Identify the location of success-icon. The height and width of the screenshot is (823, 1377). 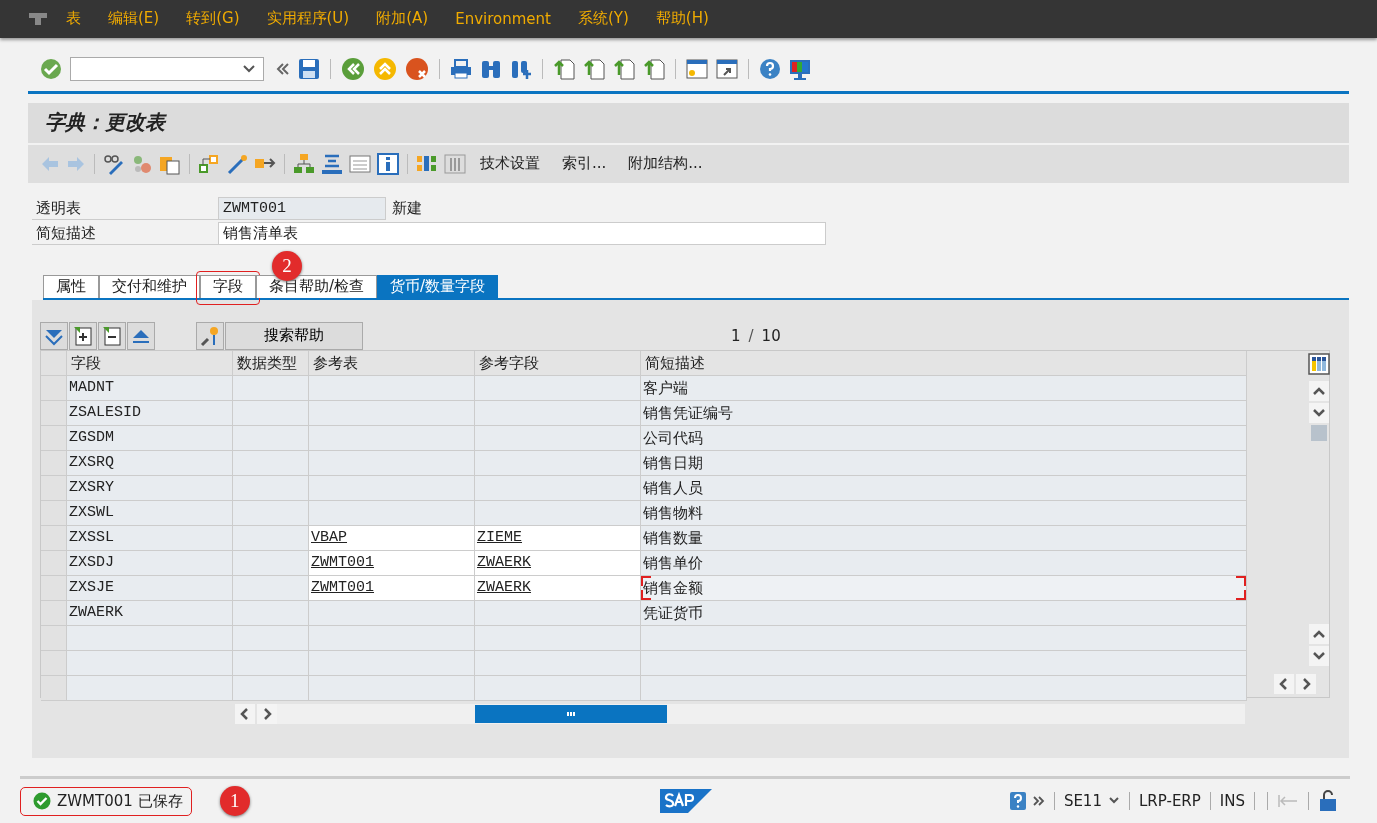
(42, 801).